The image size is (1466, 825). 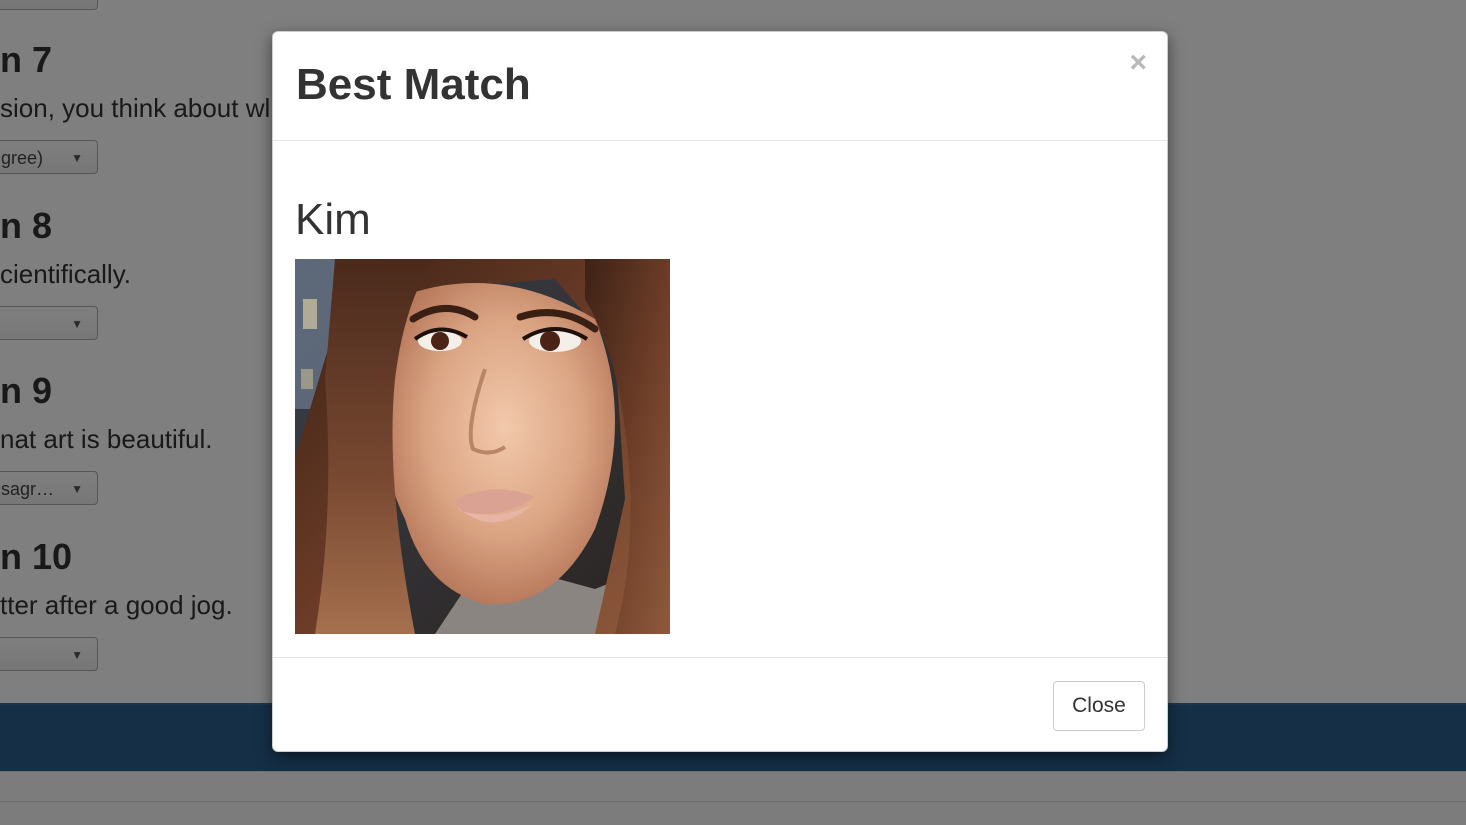 What do you see at coordinates (1099, 706) in the screenshot?
I see `close-button: Close` at bounding box center [1099, 706].